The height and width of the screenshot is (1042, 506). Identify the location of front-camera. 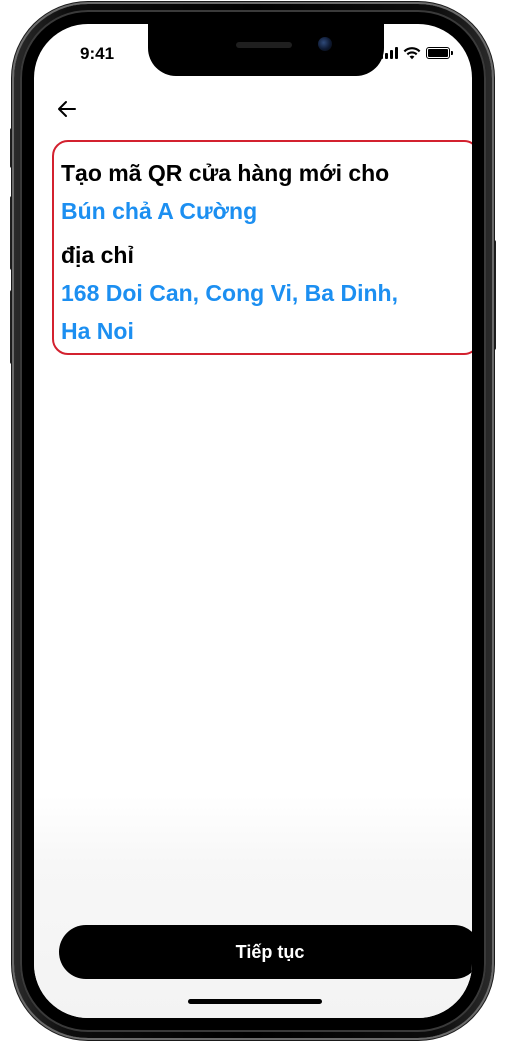
(325, 44).